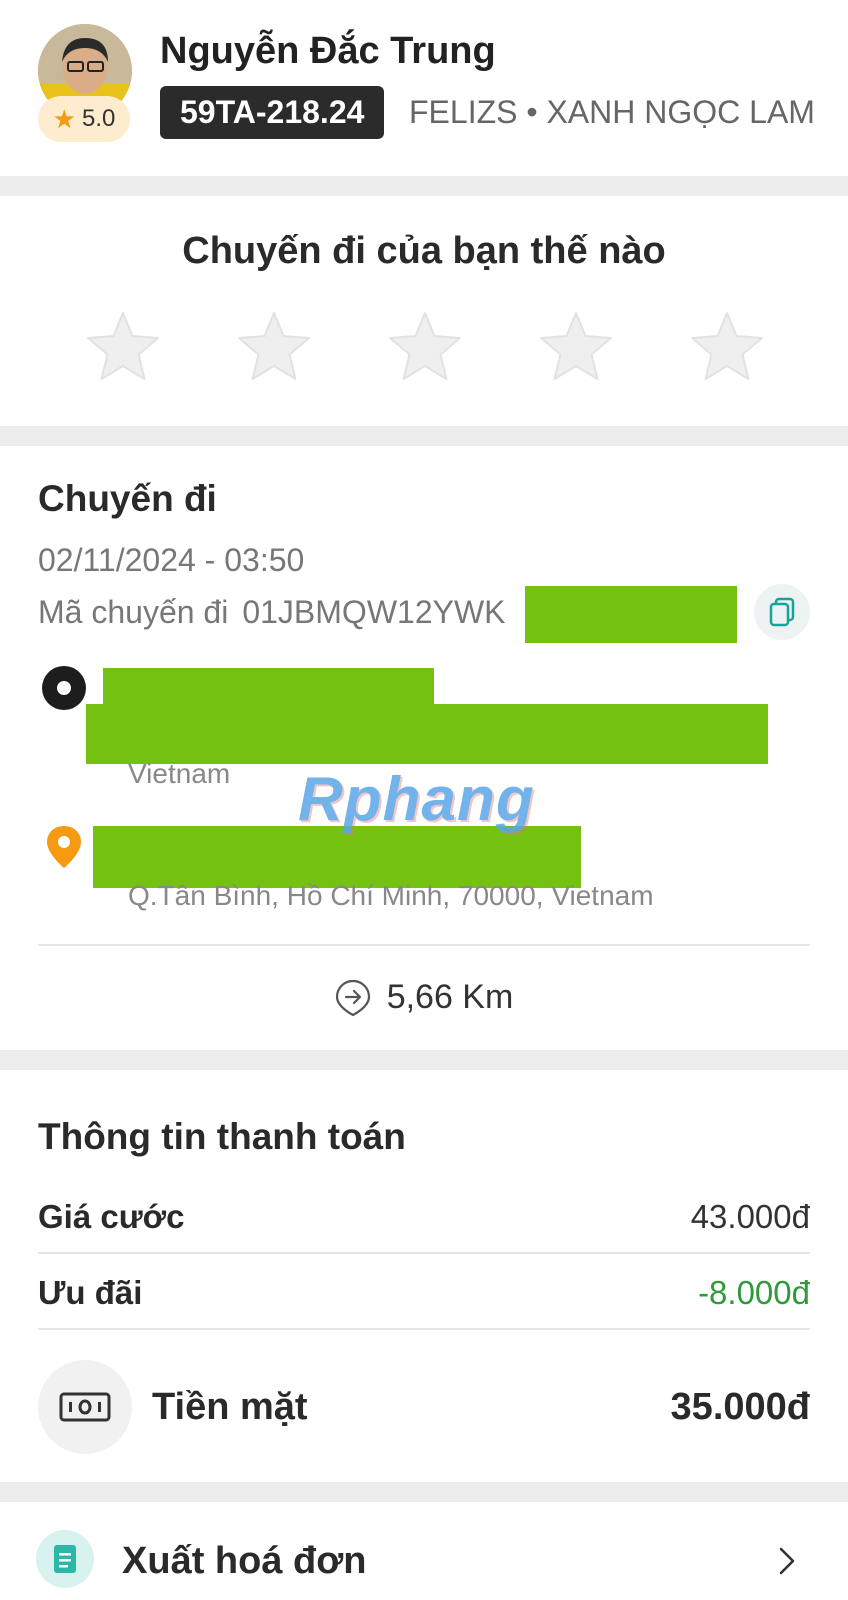  Describe the element at coordinates (65, 1559) in the screenshot. I see `invoice-icon` at that location.